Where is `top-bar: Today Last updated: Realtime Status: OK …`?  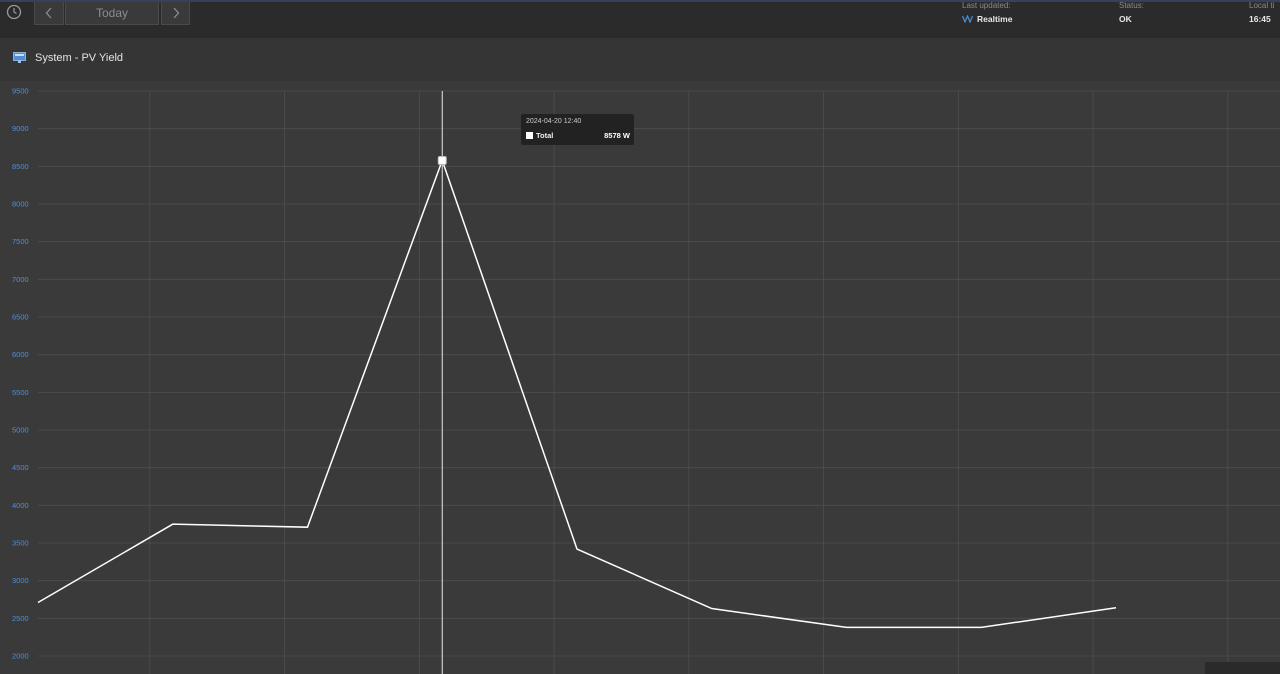
top-bar: Today Last updated: Realtime Status: OK … is located at coordinates (640, 19).